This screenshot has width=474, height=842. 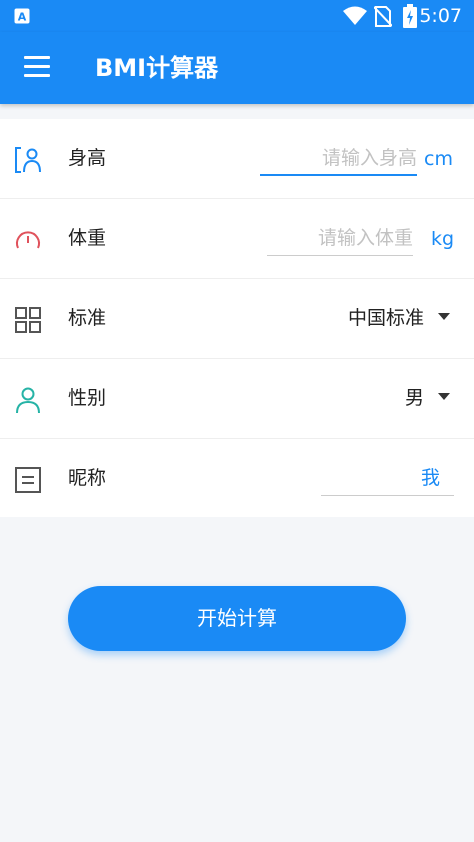 What do you see at coordinates (237, 478) in the screenshot?
I see `nickname-row: 昵称 我` at bounding box center [237, 478].